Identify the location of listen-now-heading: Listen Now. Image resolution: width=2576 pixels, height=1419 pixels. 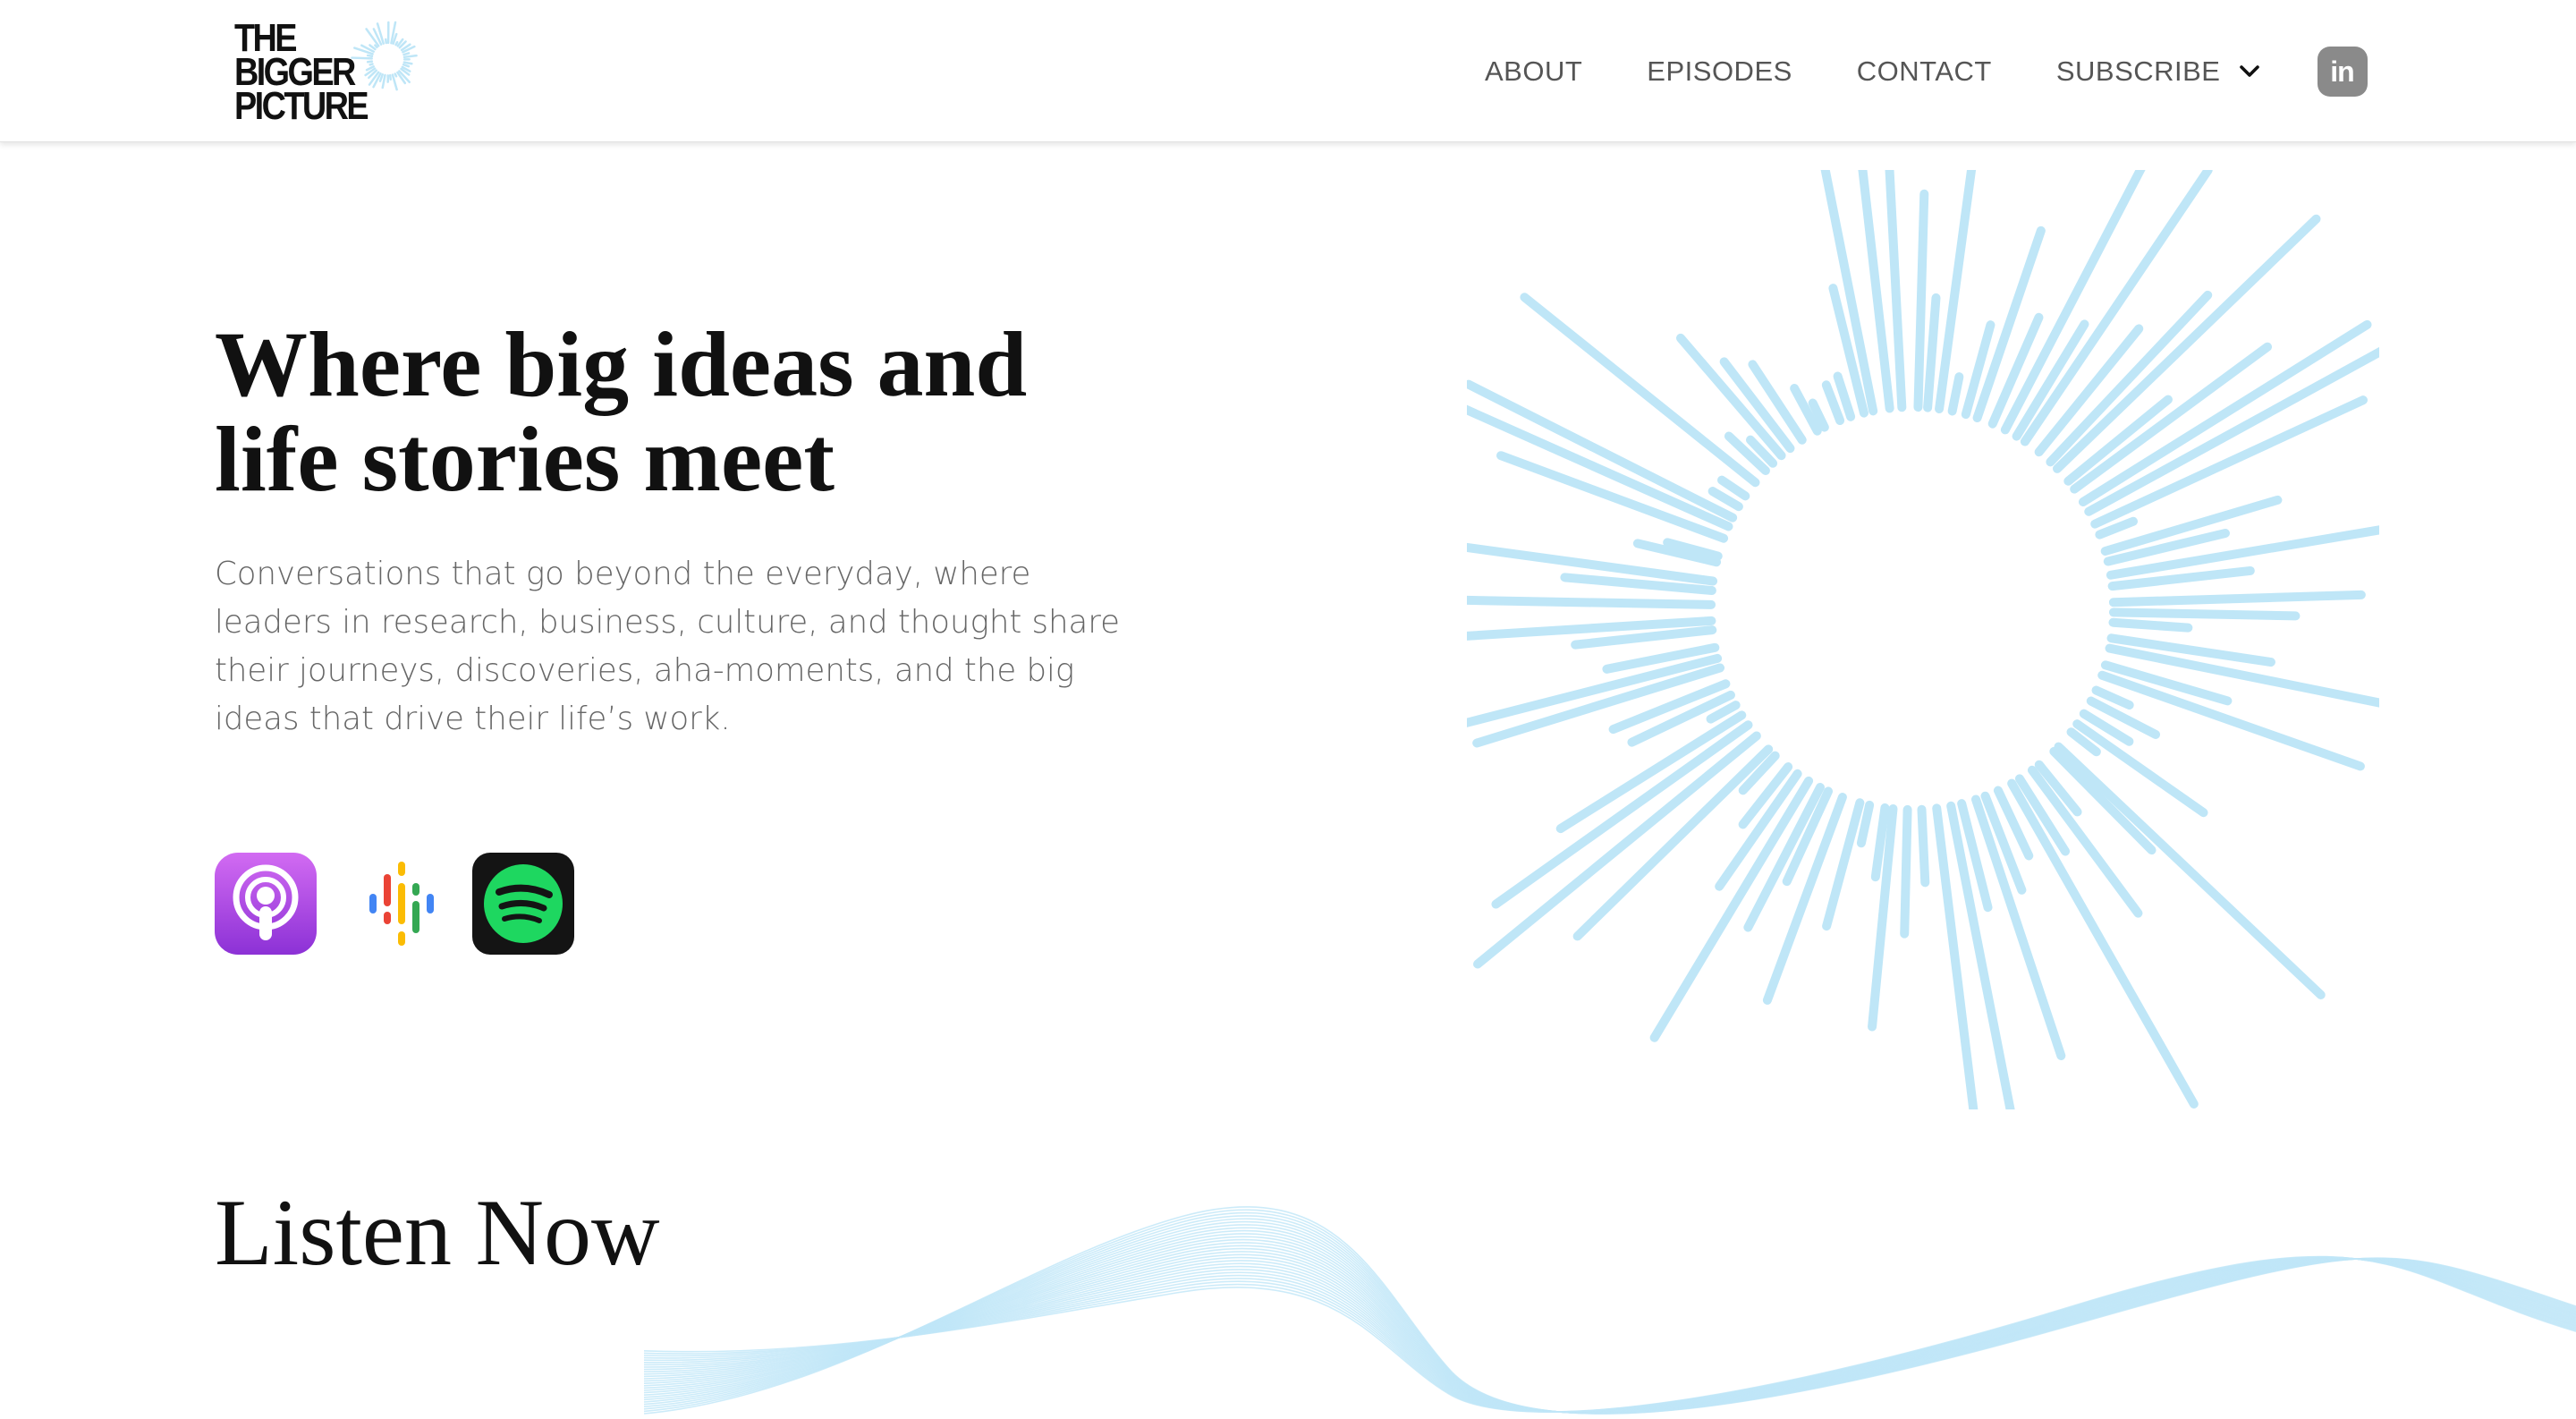
(437, 1232).